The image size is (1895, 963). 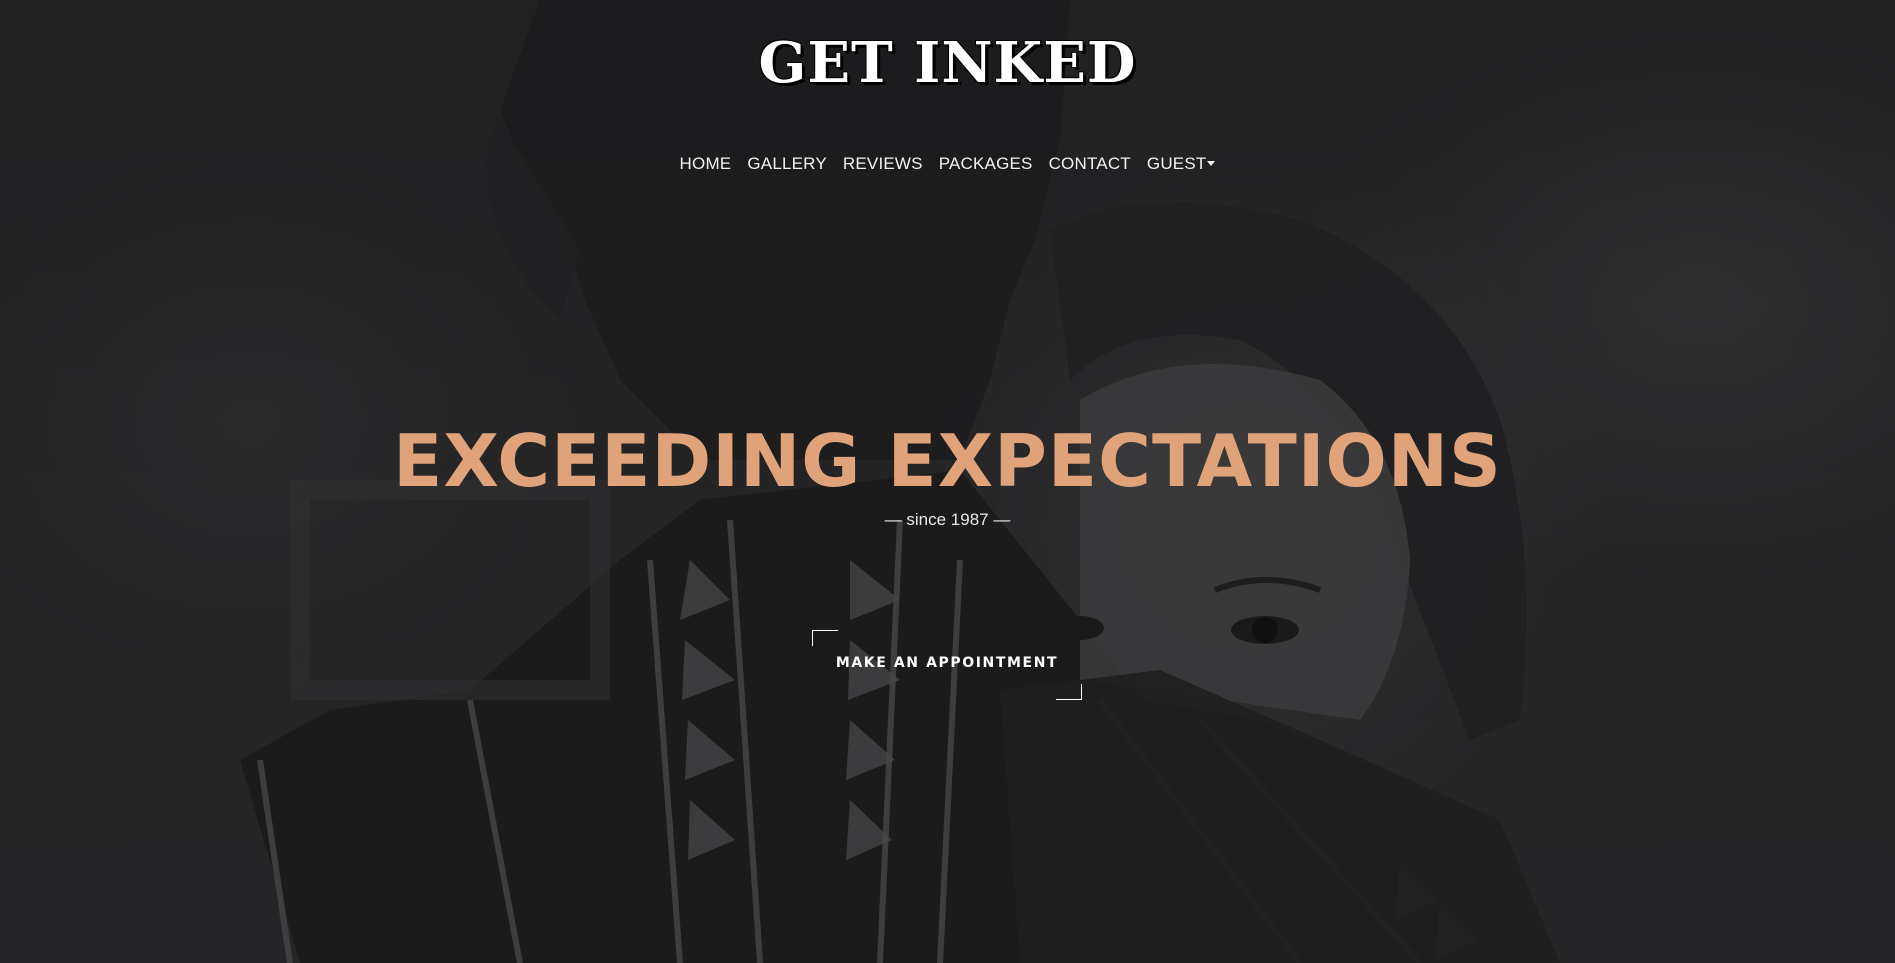 I want to click on nav-item-gallery: GALLERY, so click(x=787, y=164).